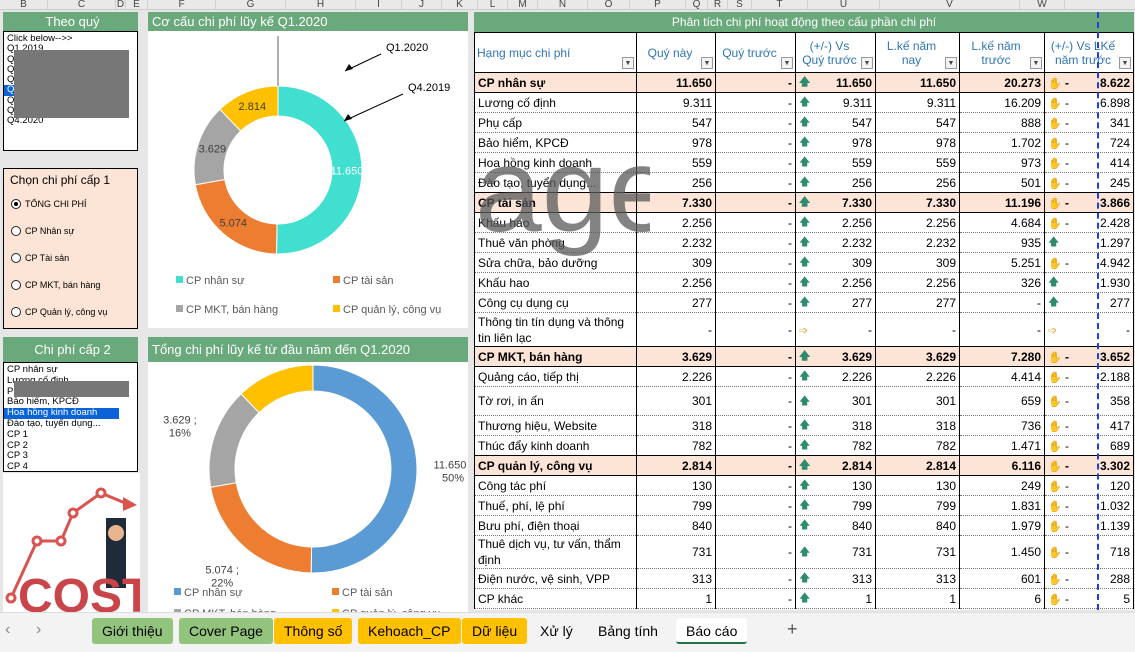 Image resolution: width=1135 pixels, height=652 pixels. I want to click on vs-last-quarter: 🡅 799, so click(835, 505).